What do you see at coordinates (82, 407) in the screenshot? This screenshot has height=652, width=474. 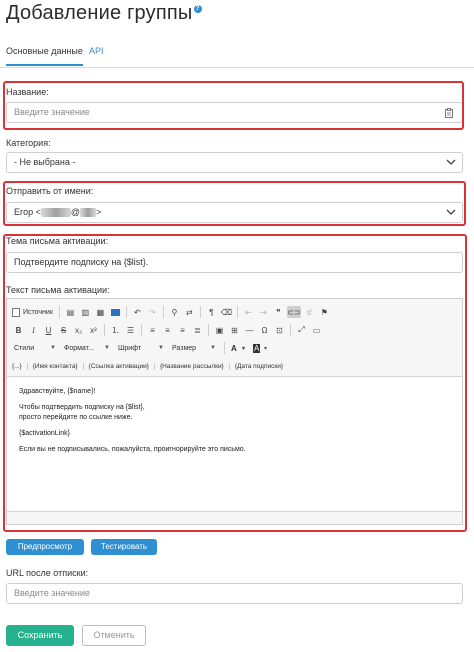 I see `editor-paragraph: Чтобы подтвердить подписку на {$list},` at bounding box center [82, 407].